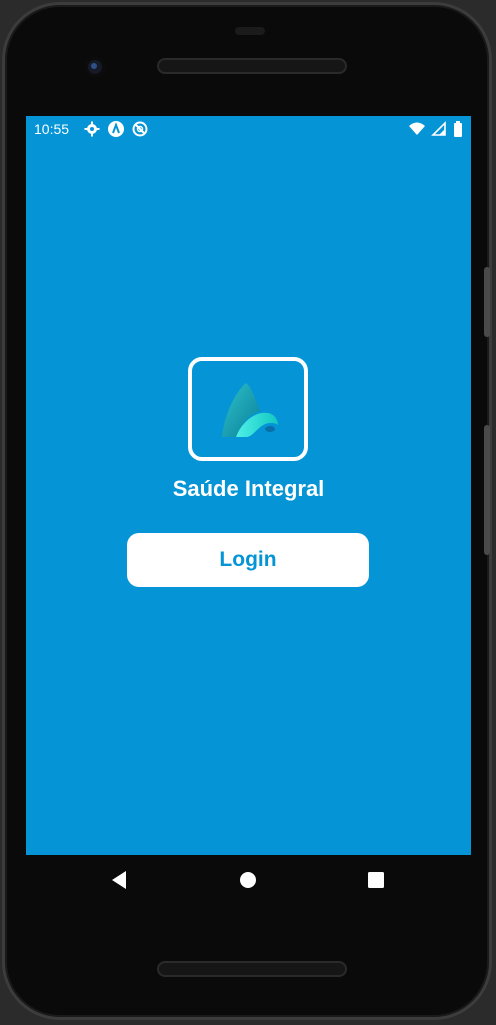  Describe the element at coordinates (248, 560) in the screenshot. I see `login-button: Login` at that location.